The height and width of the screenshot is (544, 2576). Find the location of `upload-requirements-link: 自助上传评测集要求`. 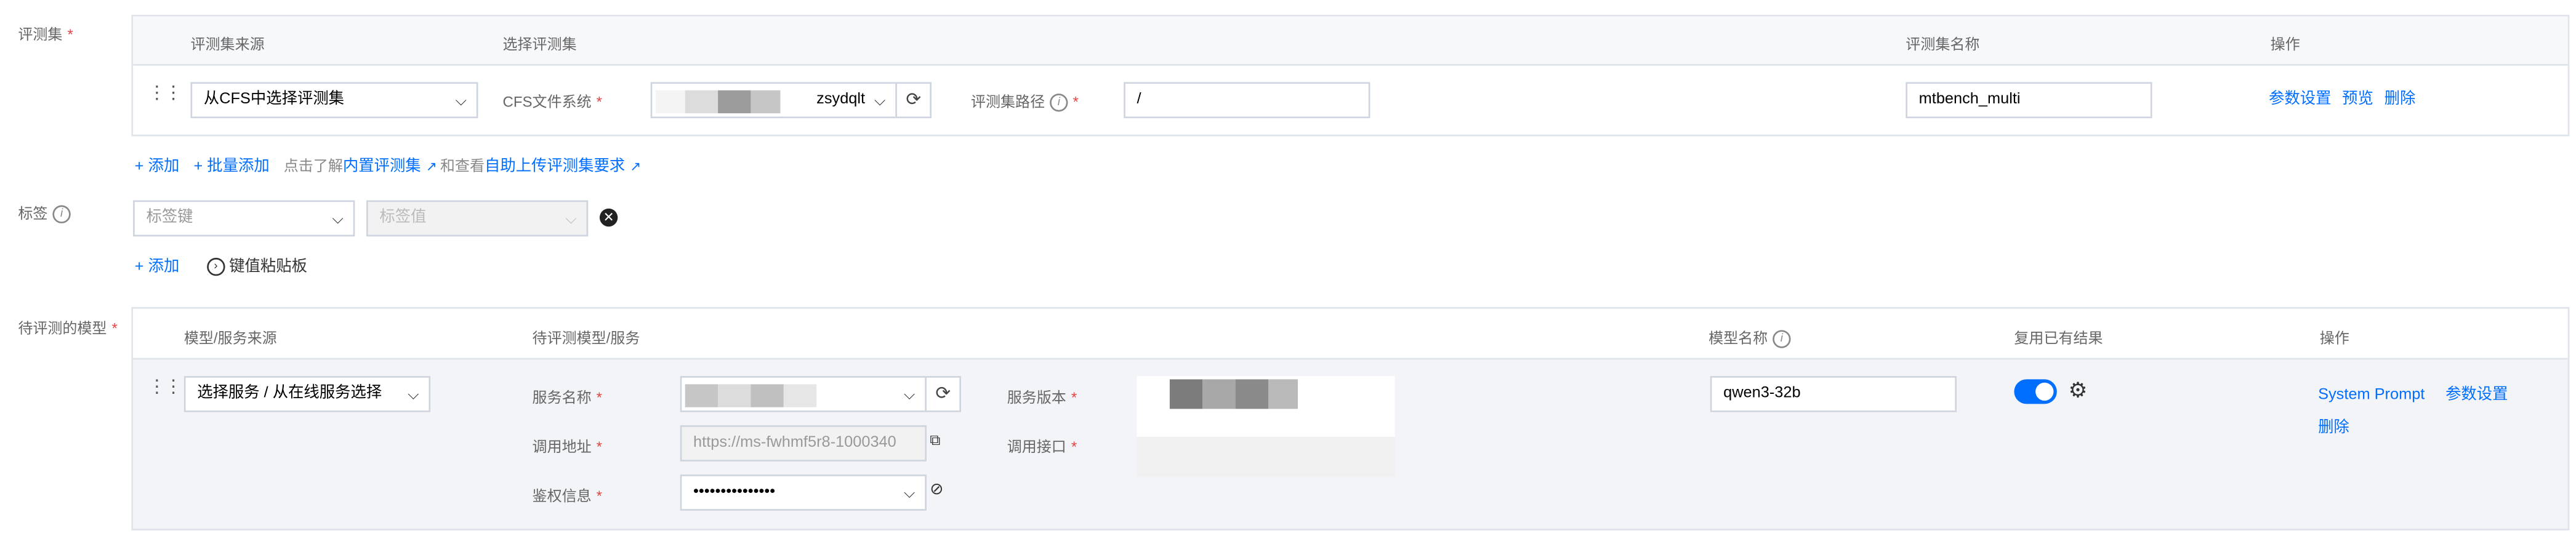

upload-requirements-link: 自助上传评测集要求 is located at coordinates (555, 166).